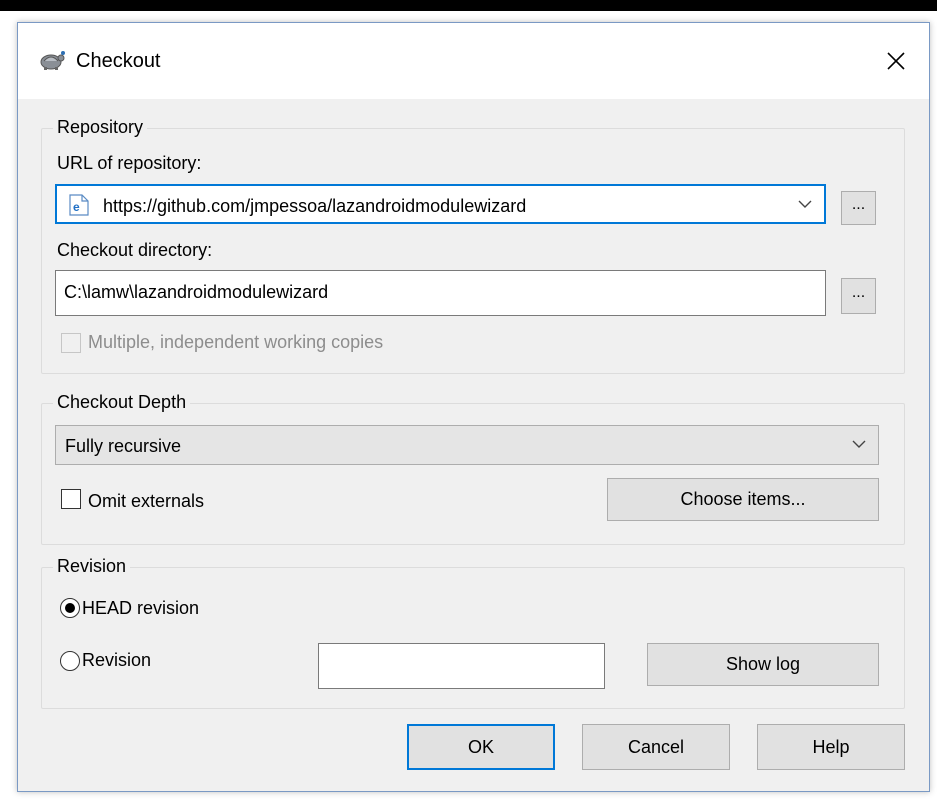 The width and height of the screenshot is (937, 799). What do you see at coordinates (468, 5) in the screenshot?
I see `background-window-topbar` at bounding box center [468, 5].